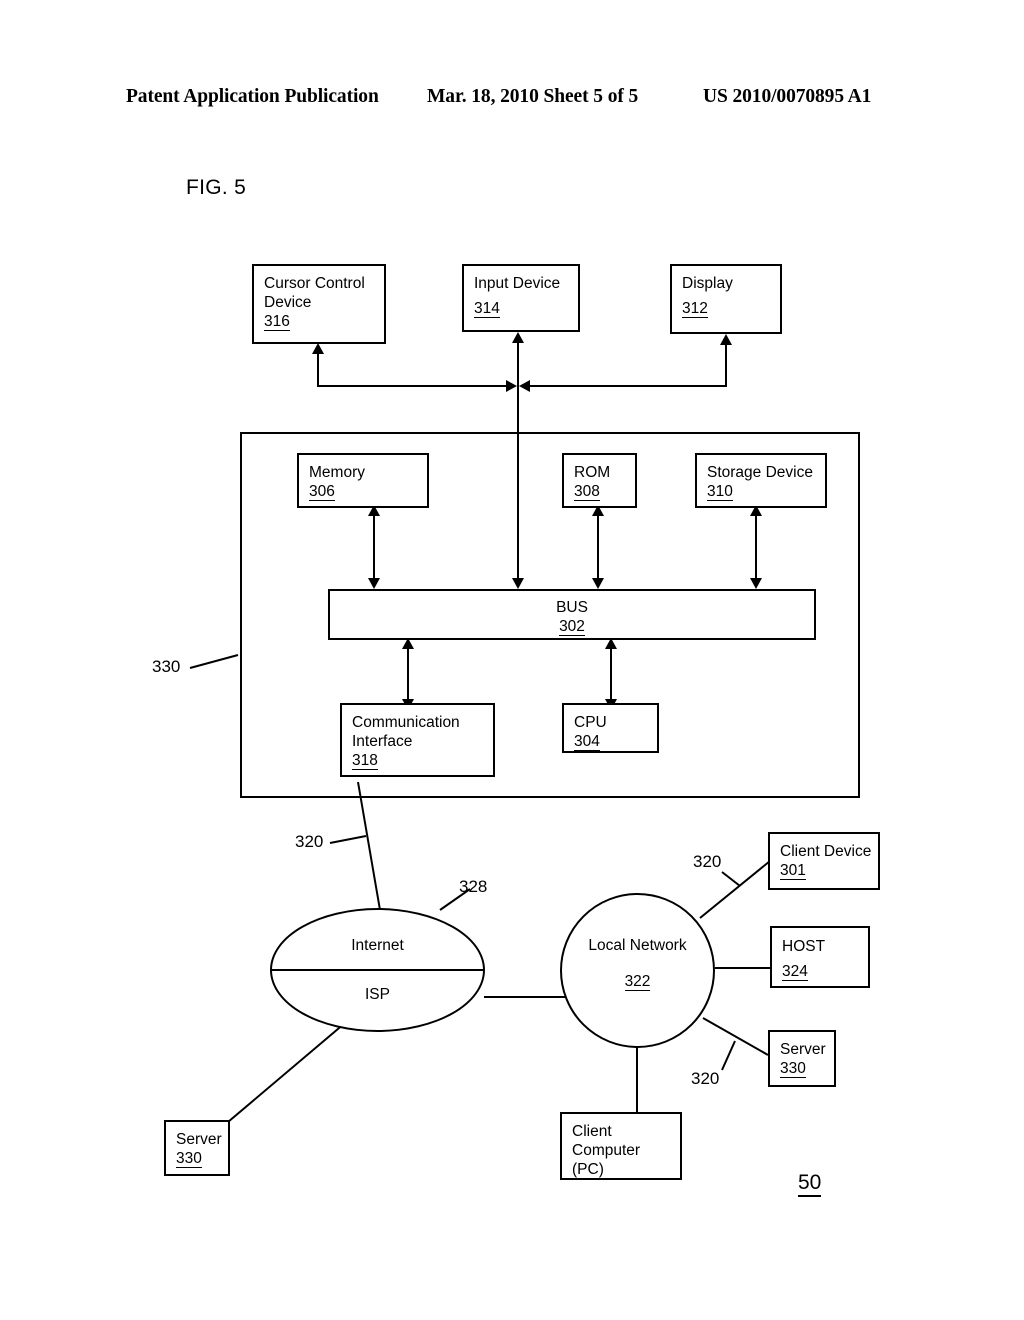 This screenshot has width=1024, height=1320. I want to click on communication-interface-ref: 318, so click(365, 761).